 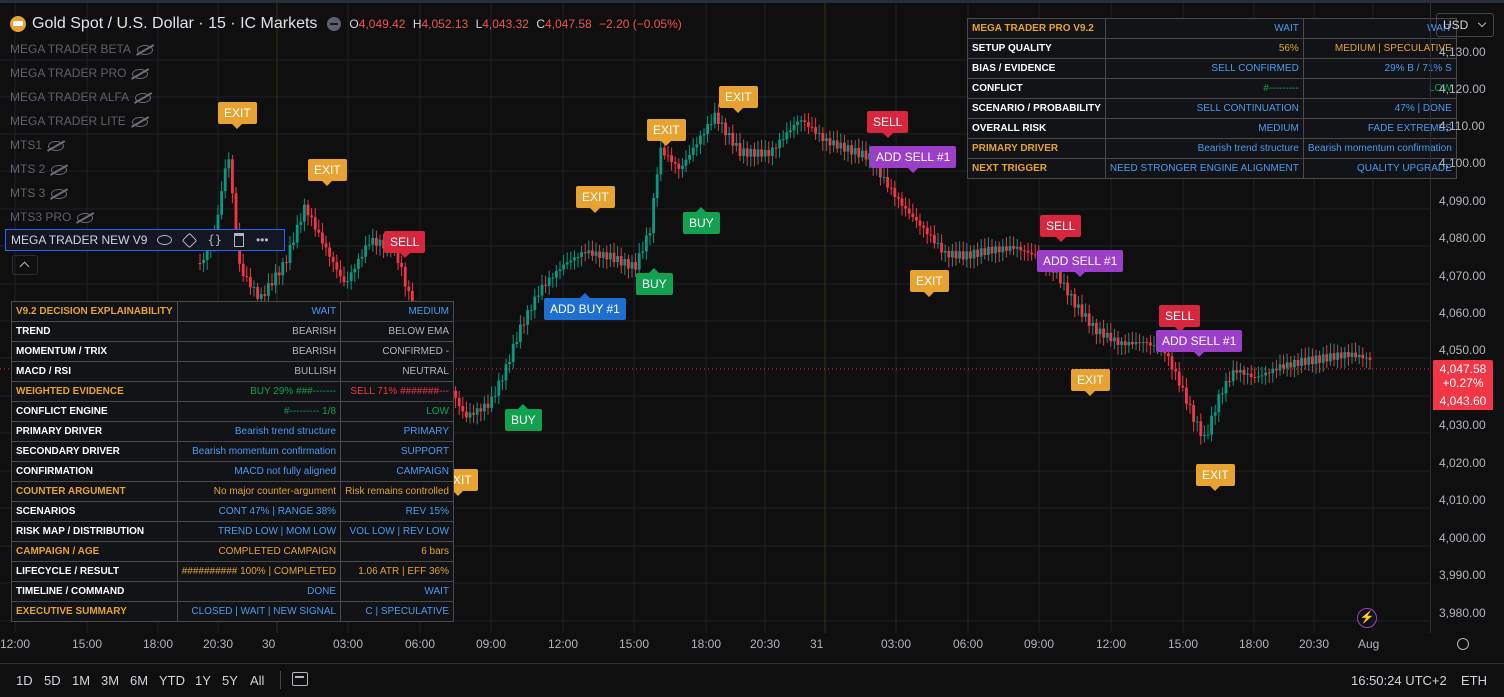 What do you see at coordinates (24, 680) in the screenshot?
I see `range-button-1d: 1D` at bounding box center [24, 680].